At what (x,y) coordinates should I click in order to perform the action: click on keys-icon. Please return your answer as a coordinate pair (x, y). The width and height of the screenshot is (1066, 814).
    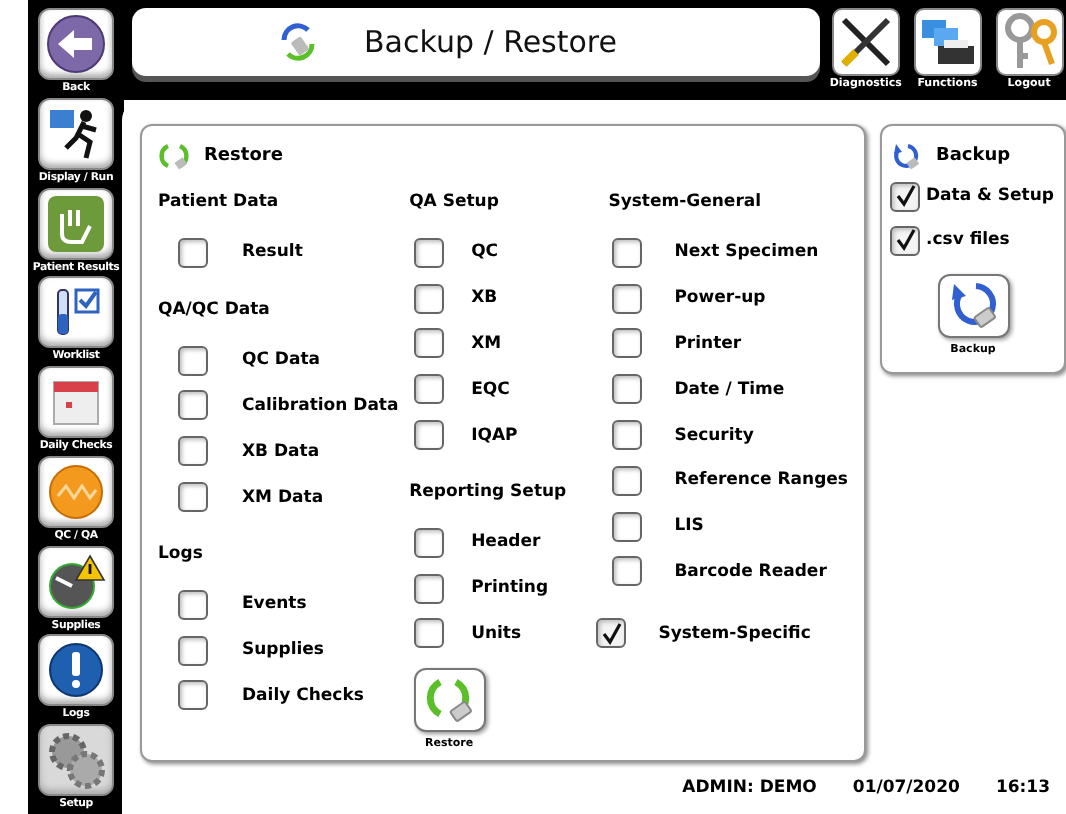
    Looking at the image, I should click on (1029, 42).